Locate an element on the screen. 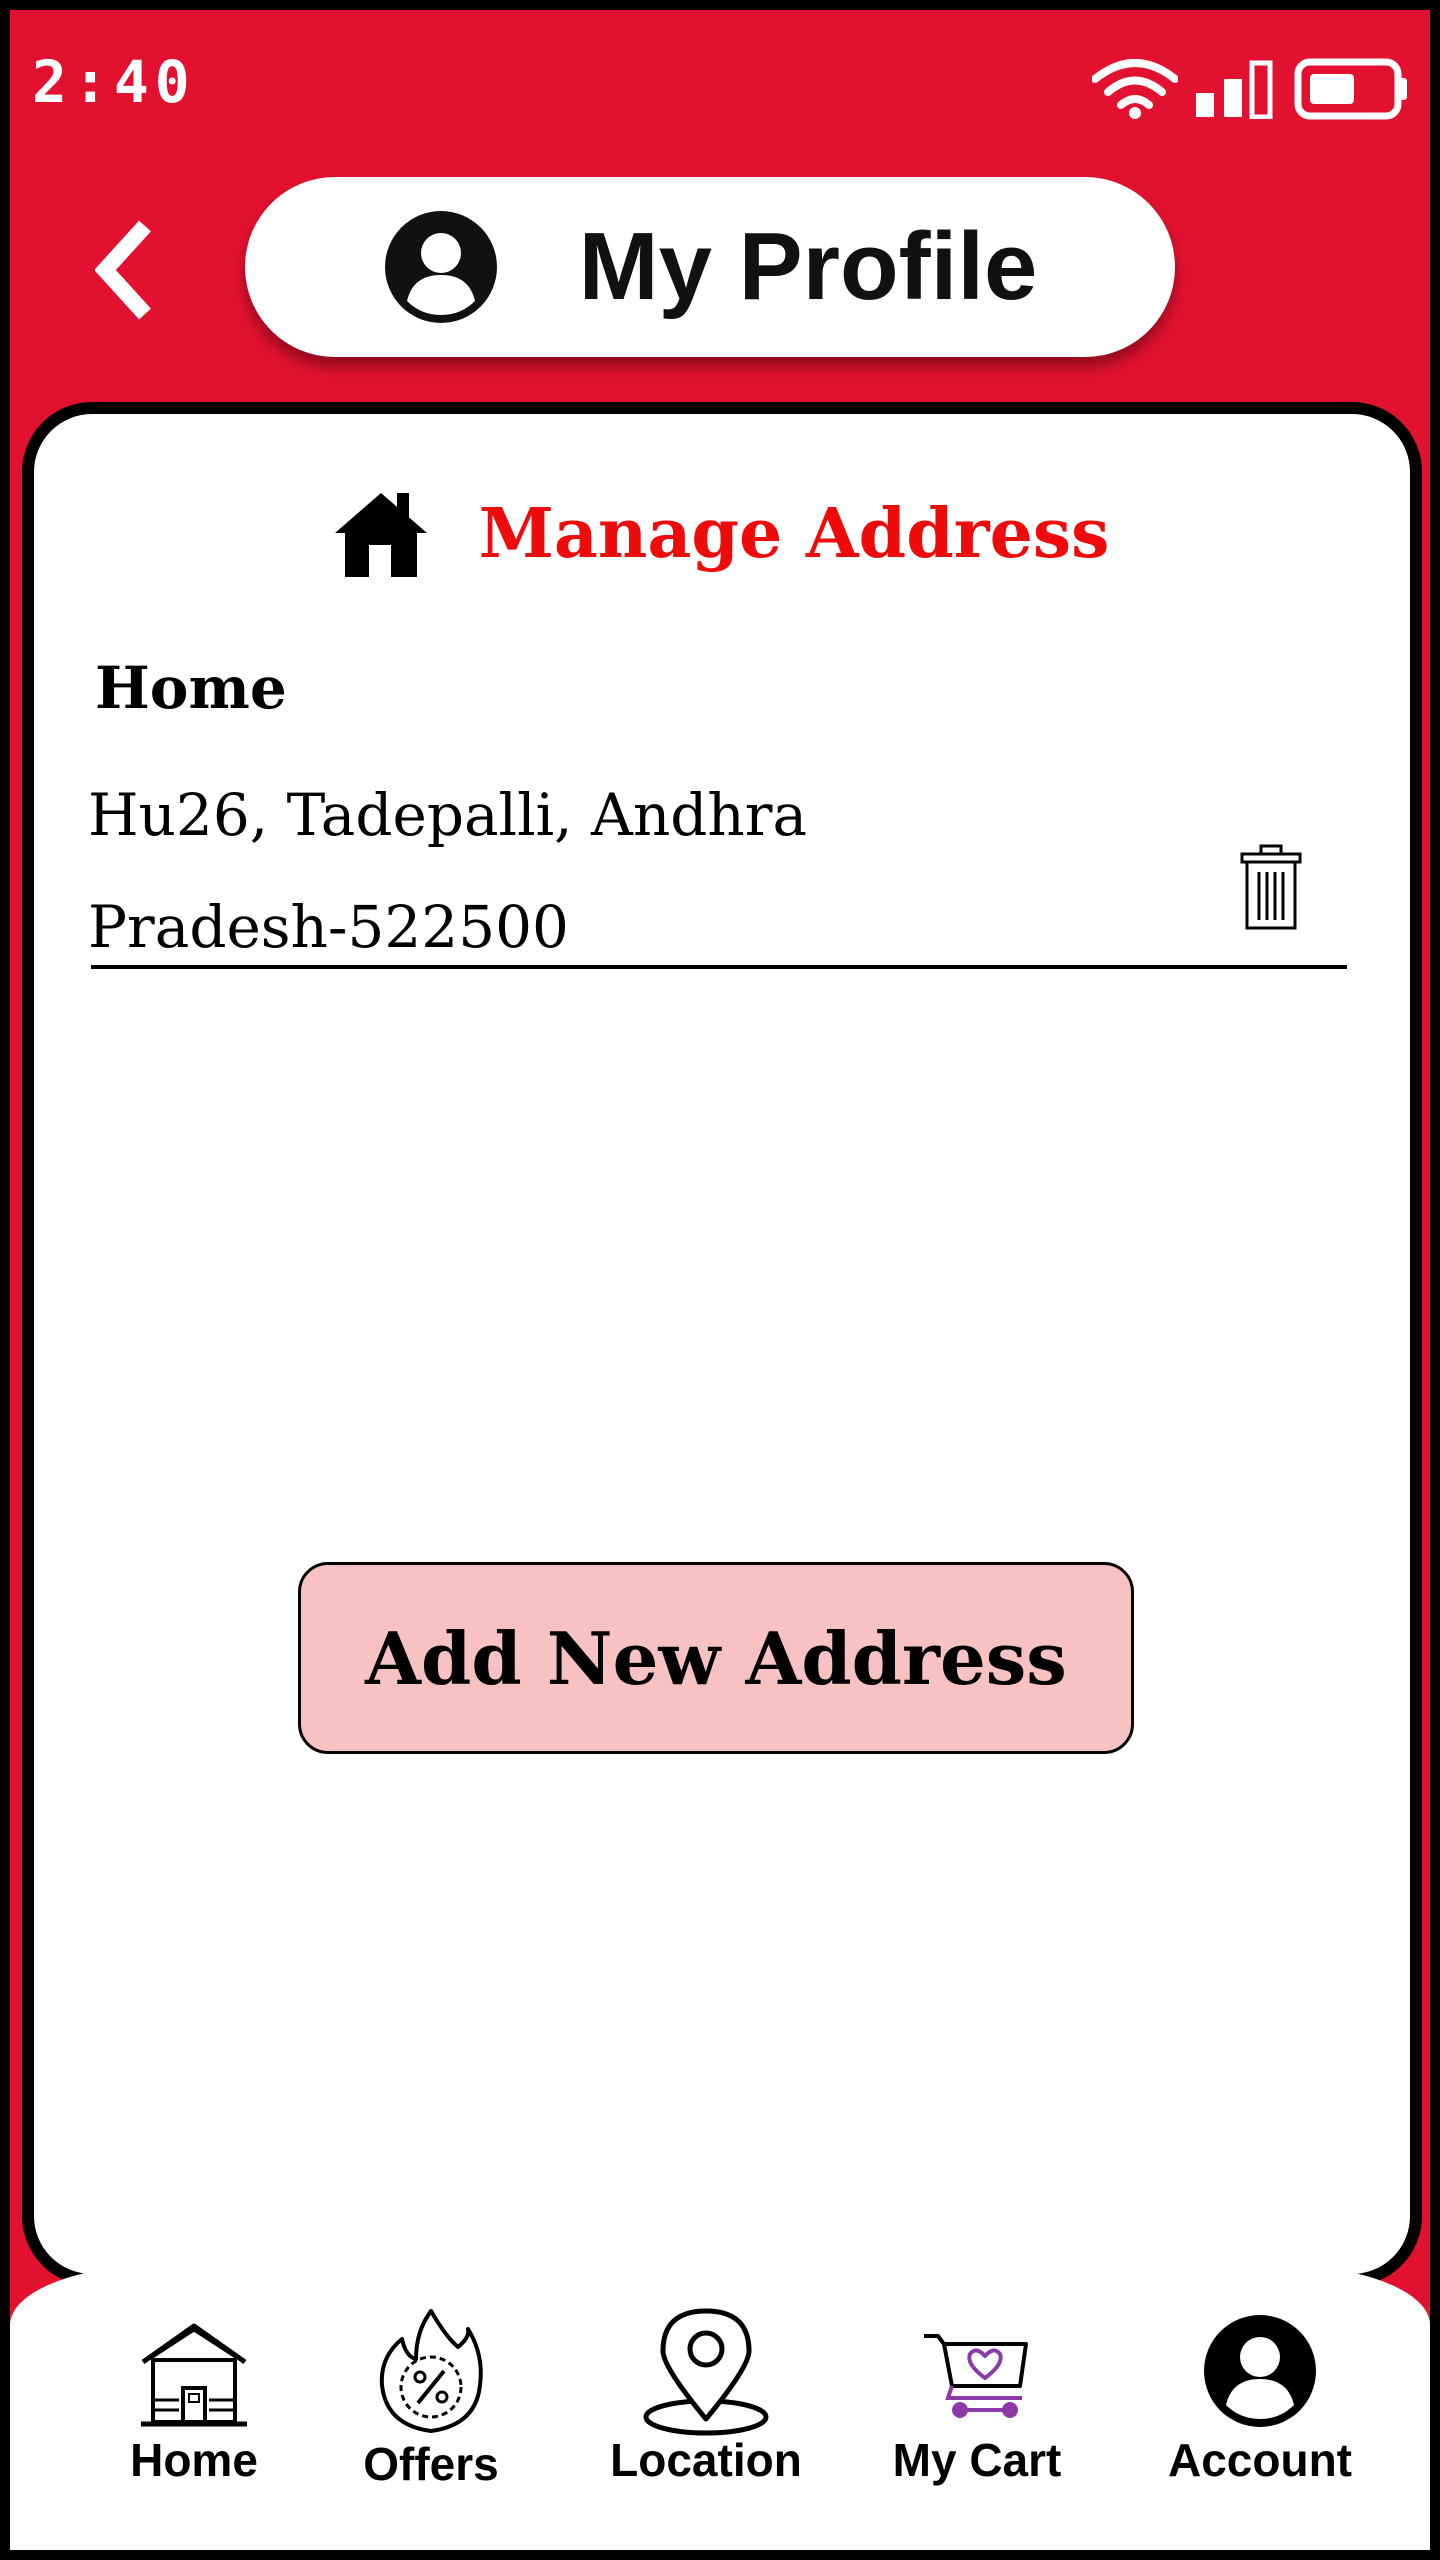 The width and height of the screenshot is (1440, 2560). account-icon is located at coordinates (1260, 2371).